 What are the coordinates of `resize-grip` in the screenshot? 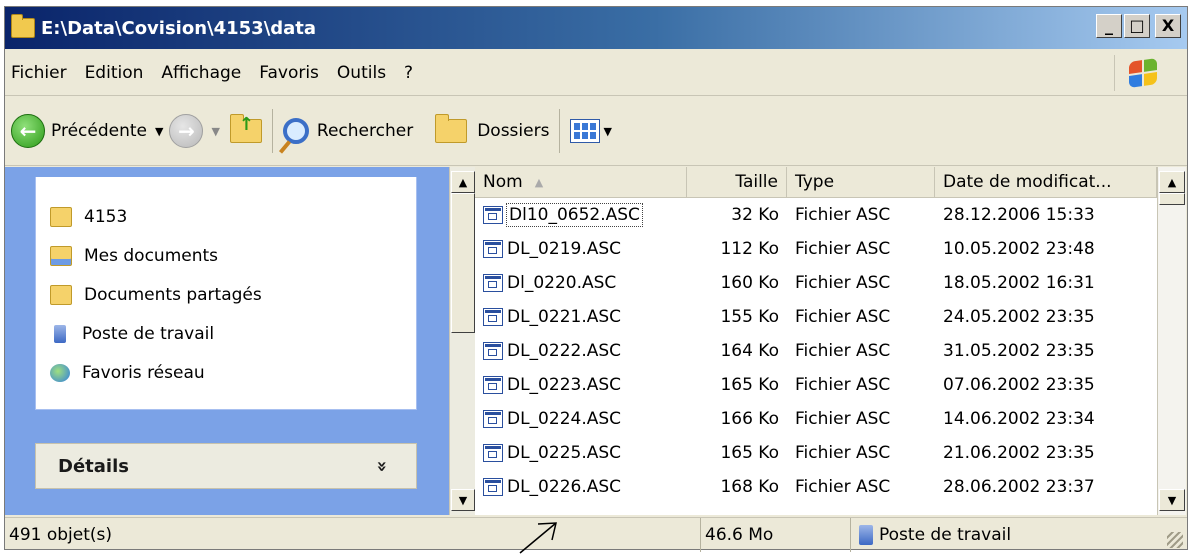 It's located at (1175, 540).